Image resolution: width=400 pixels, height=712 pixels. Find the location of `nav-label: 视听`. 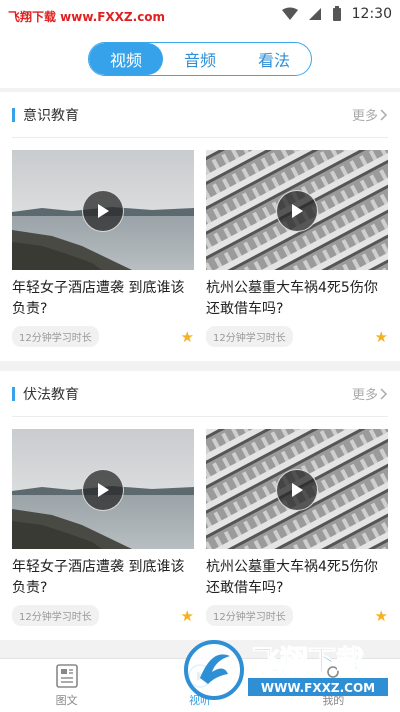

nav-label: 视听 is located at coordinates (199, 700).